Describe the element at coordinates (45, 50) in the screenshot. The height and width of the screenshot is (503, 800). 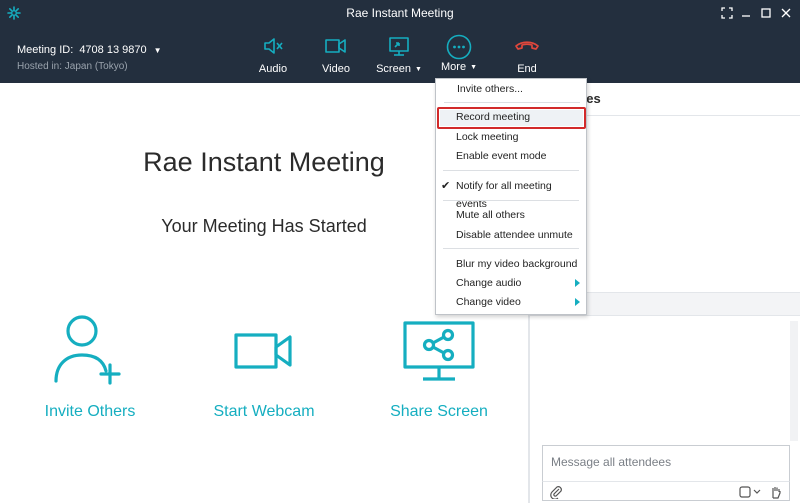
I see `meeting-id-label: Meeting ID:` at that location.